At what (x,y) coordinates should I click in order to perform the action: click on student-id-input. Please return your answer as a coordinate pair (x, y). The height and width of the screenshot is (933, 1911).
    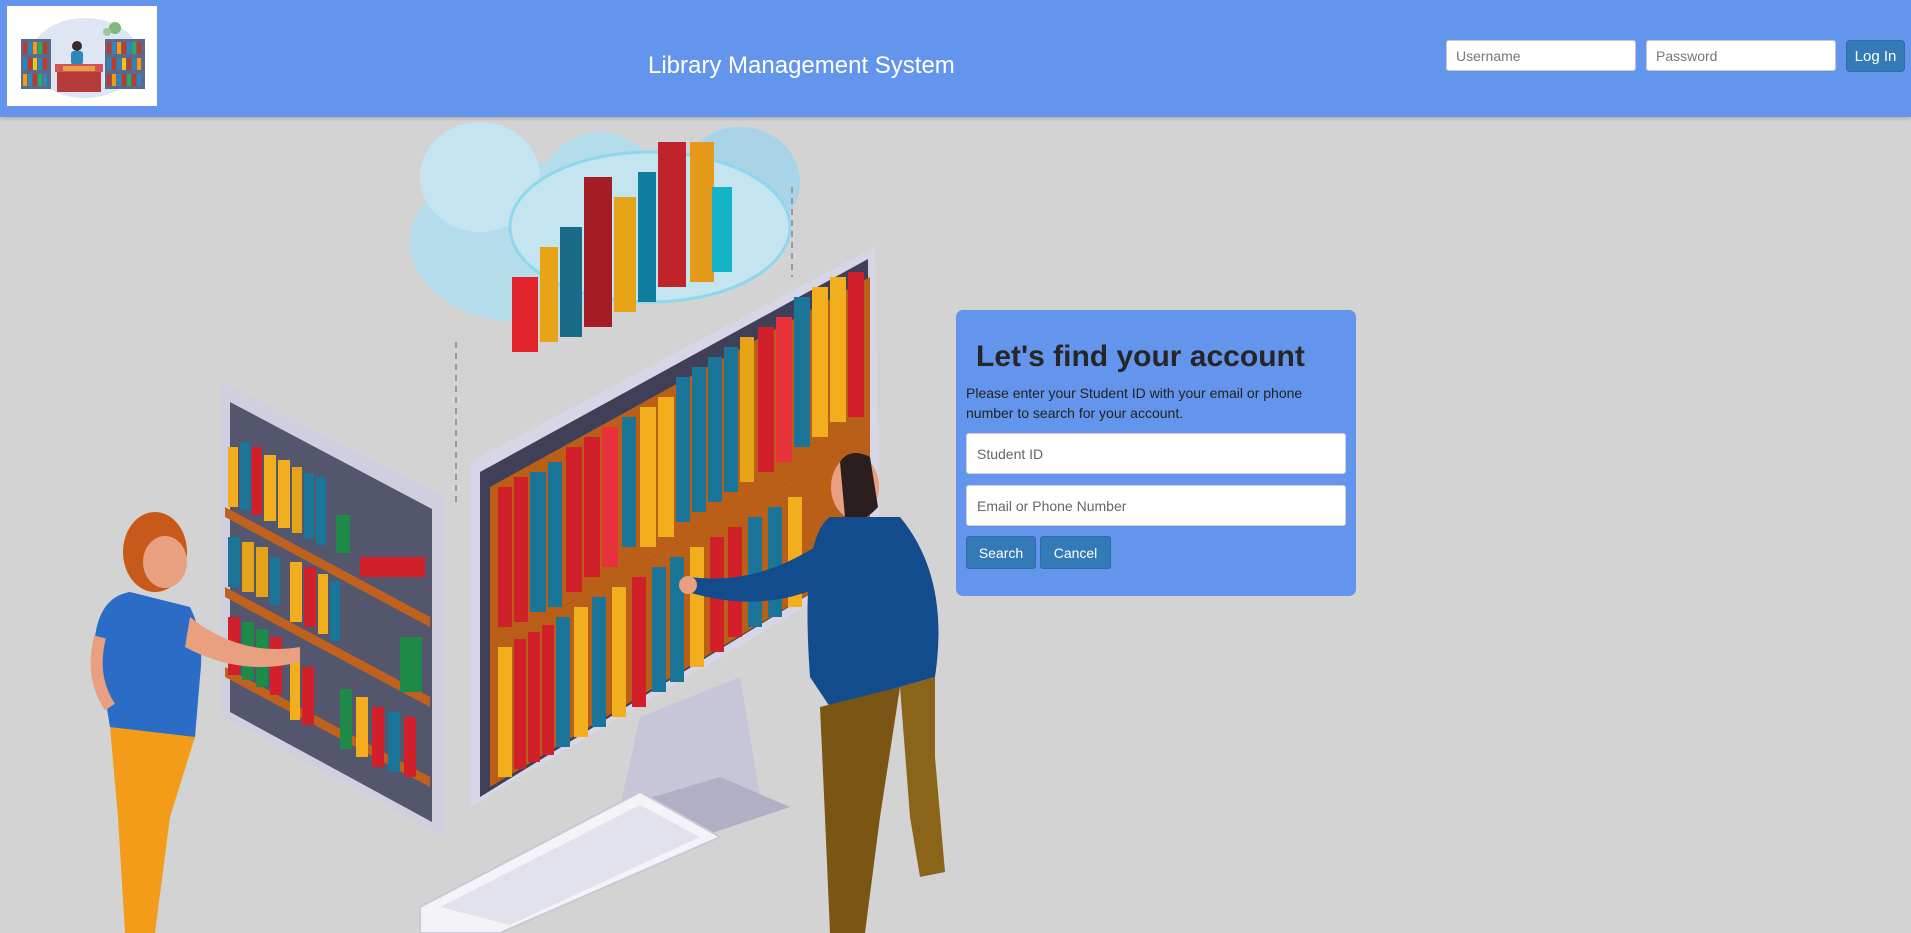
    Looking at the image, I should click on (1156, 453).